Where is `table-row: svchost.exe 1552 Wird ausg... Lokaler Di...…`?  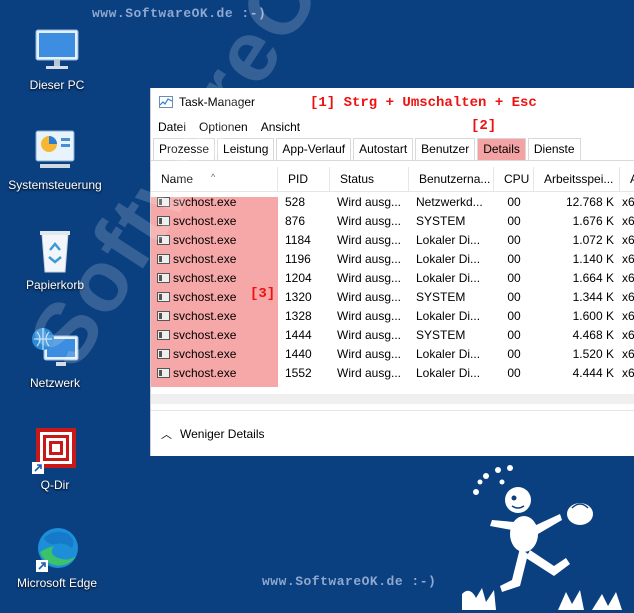 table-row: svchost.exe 1552 Wird ausg... Lokaler Di...… is located at coordinates (392, 372).